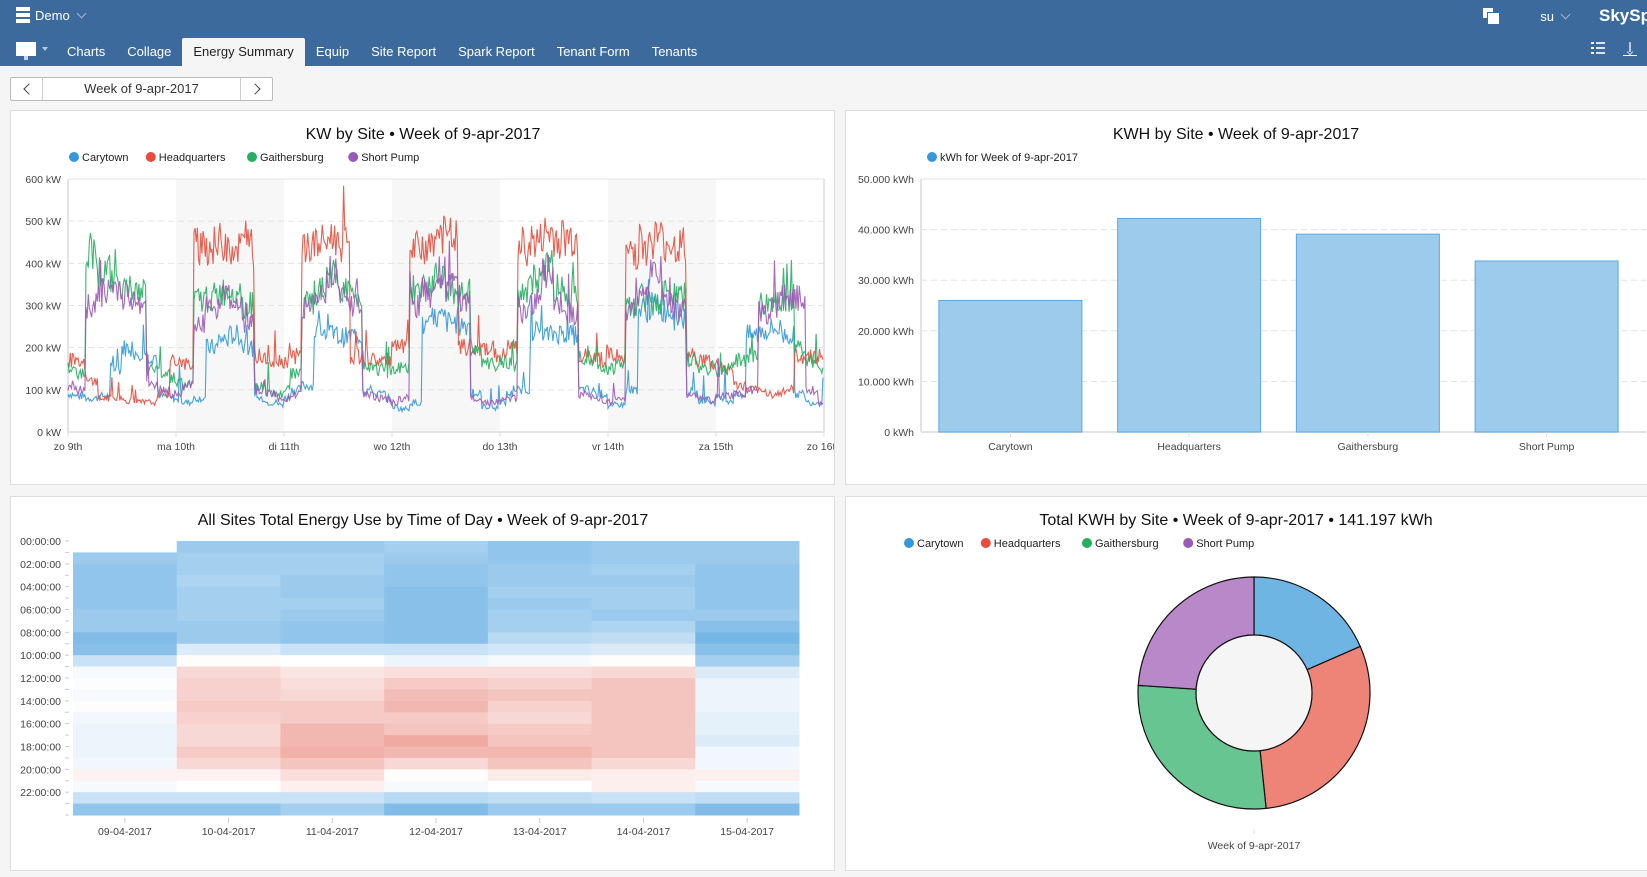 This screenshot has height=877, width=1647. Describe the element at coordinates (243, 52) in the screenshot. I see `tab-energy-summary: Energy Summary` at that location.